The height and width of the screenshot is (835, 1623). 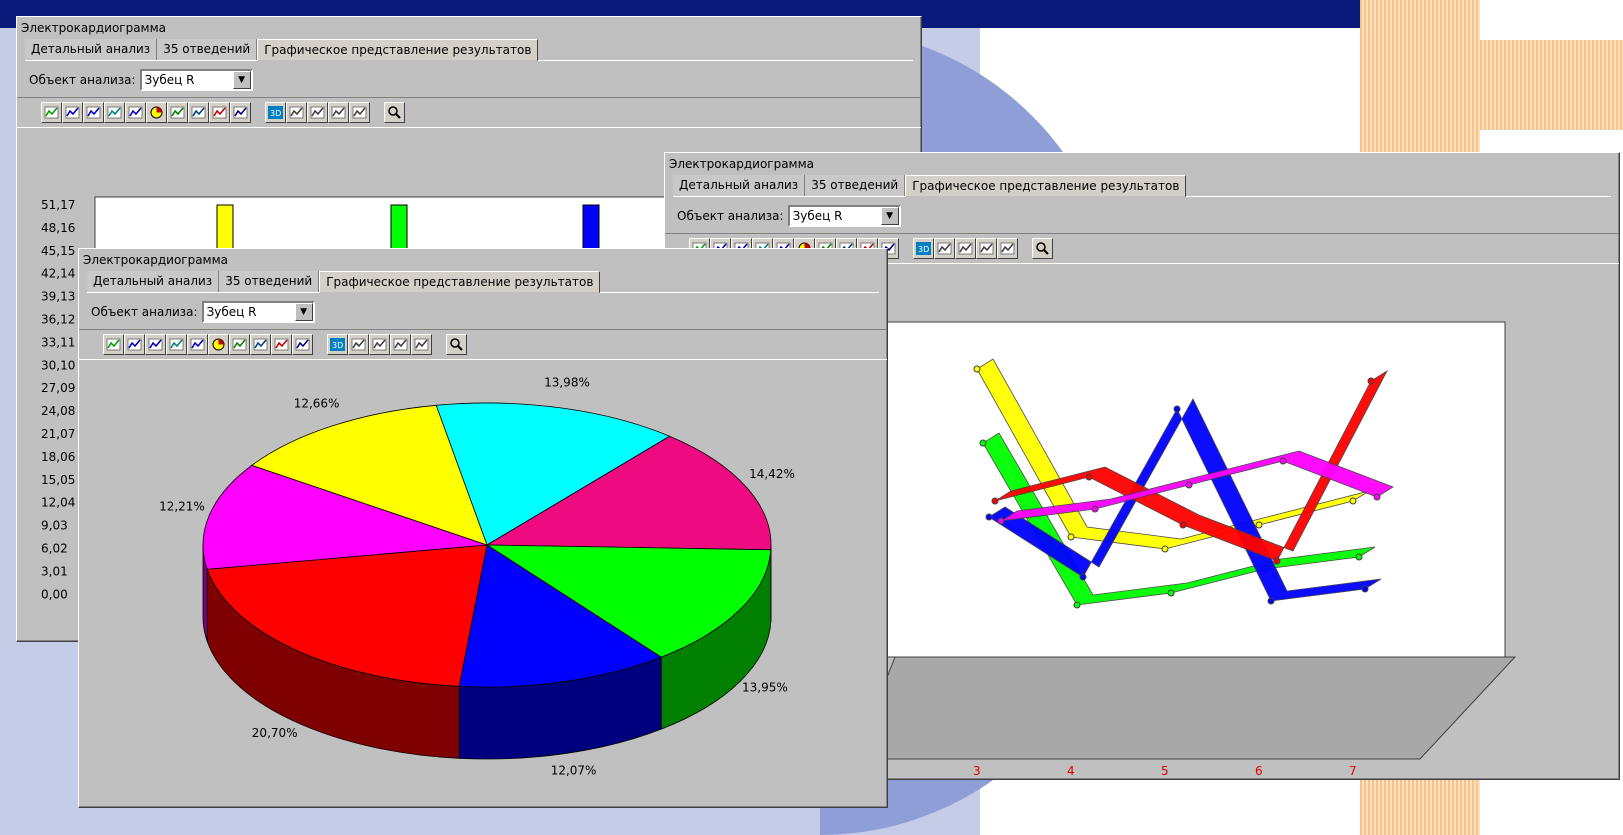 I want to click on toolbar-group: 3D, so click(x=317, y=112).